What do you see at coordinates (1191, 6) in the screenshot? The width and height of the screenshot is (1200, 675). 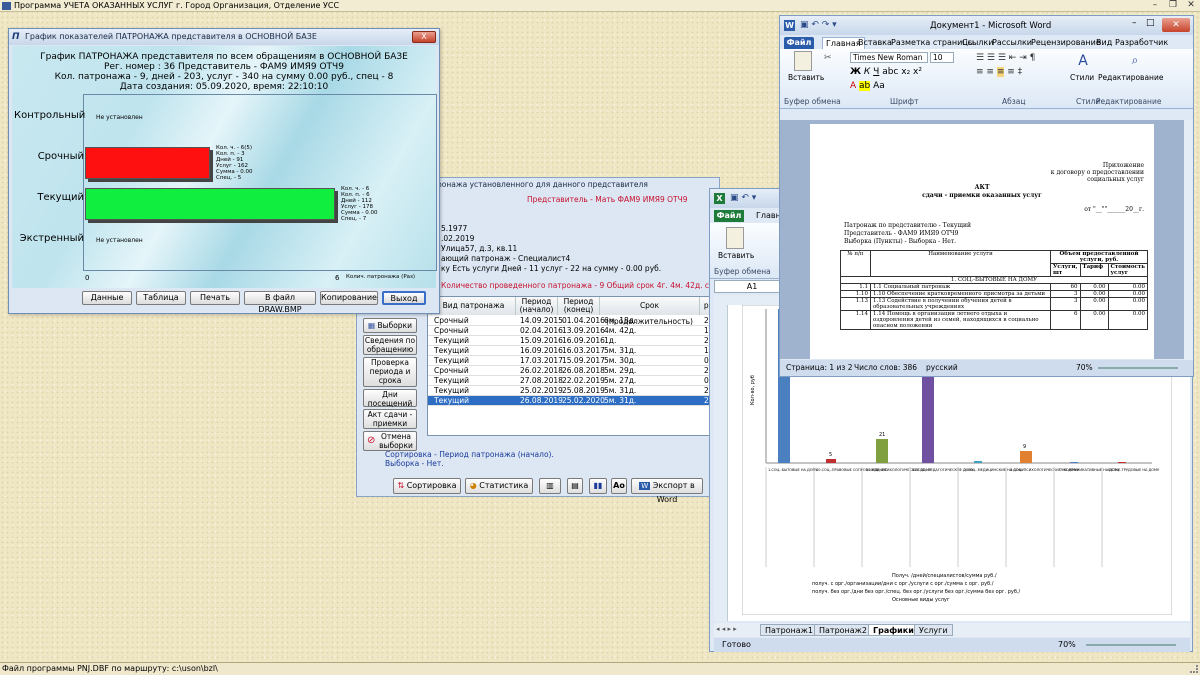 I see `close-icon: ✕` at bounding box center [1191, 6].